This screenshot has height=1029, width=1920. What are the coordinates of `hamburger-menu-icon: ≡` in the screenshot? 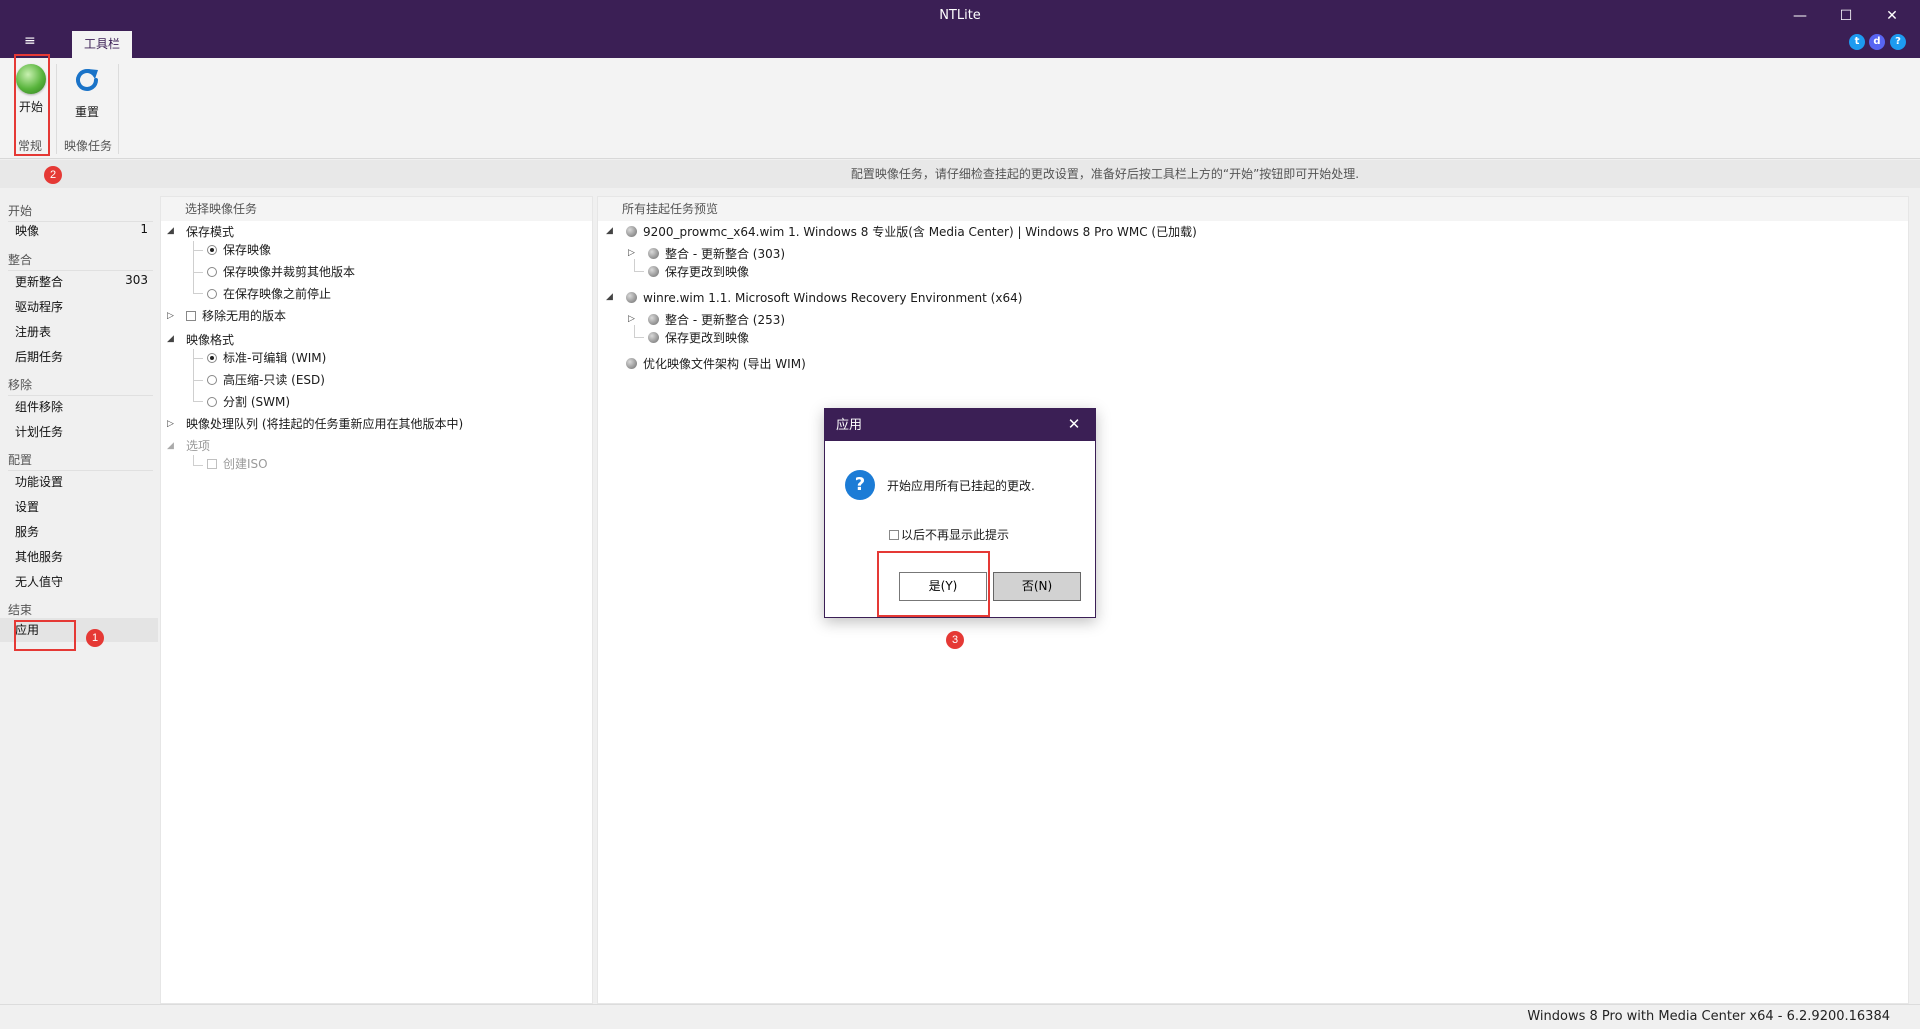 It's located at (30, 41).